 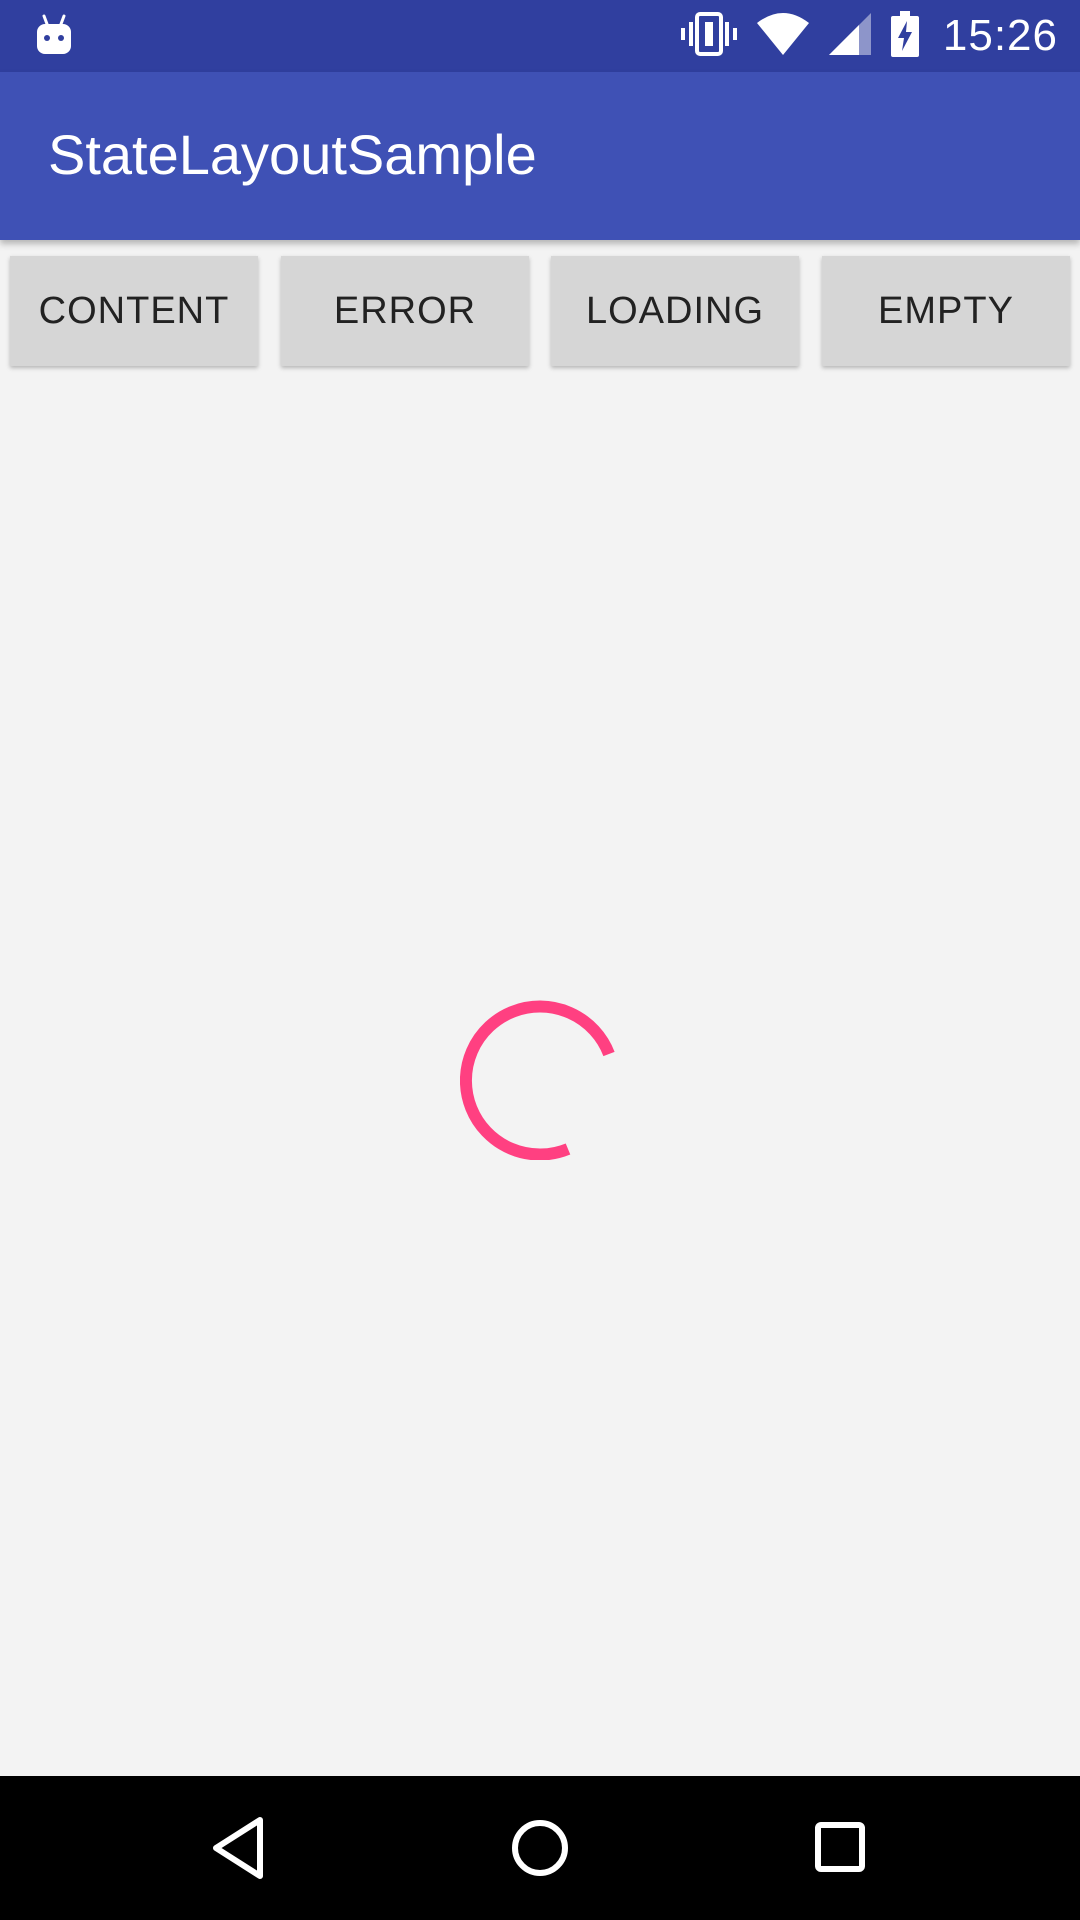 What do you see at coordinates (946, 311) in the screenshot?
I see `empty-button: EMPTY` at bounding box center [946, 311].